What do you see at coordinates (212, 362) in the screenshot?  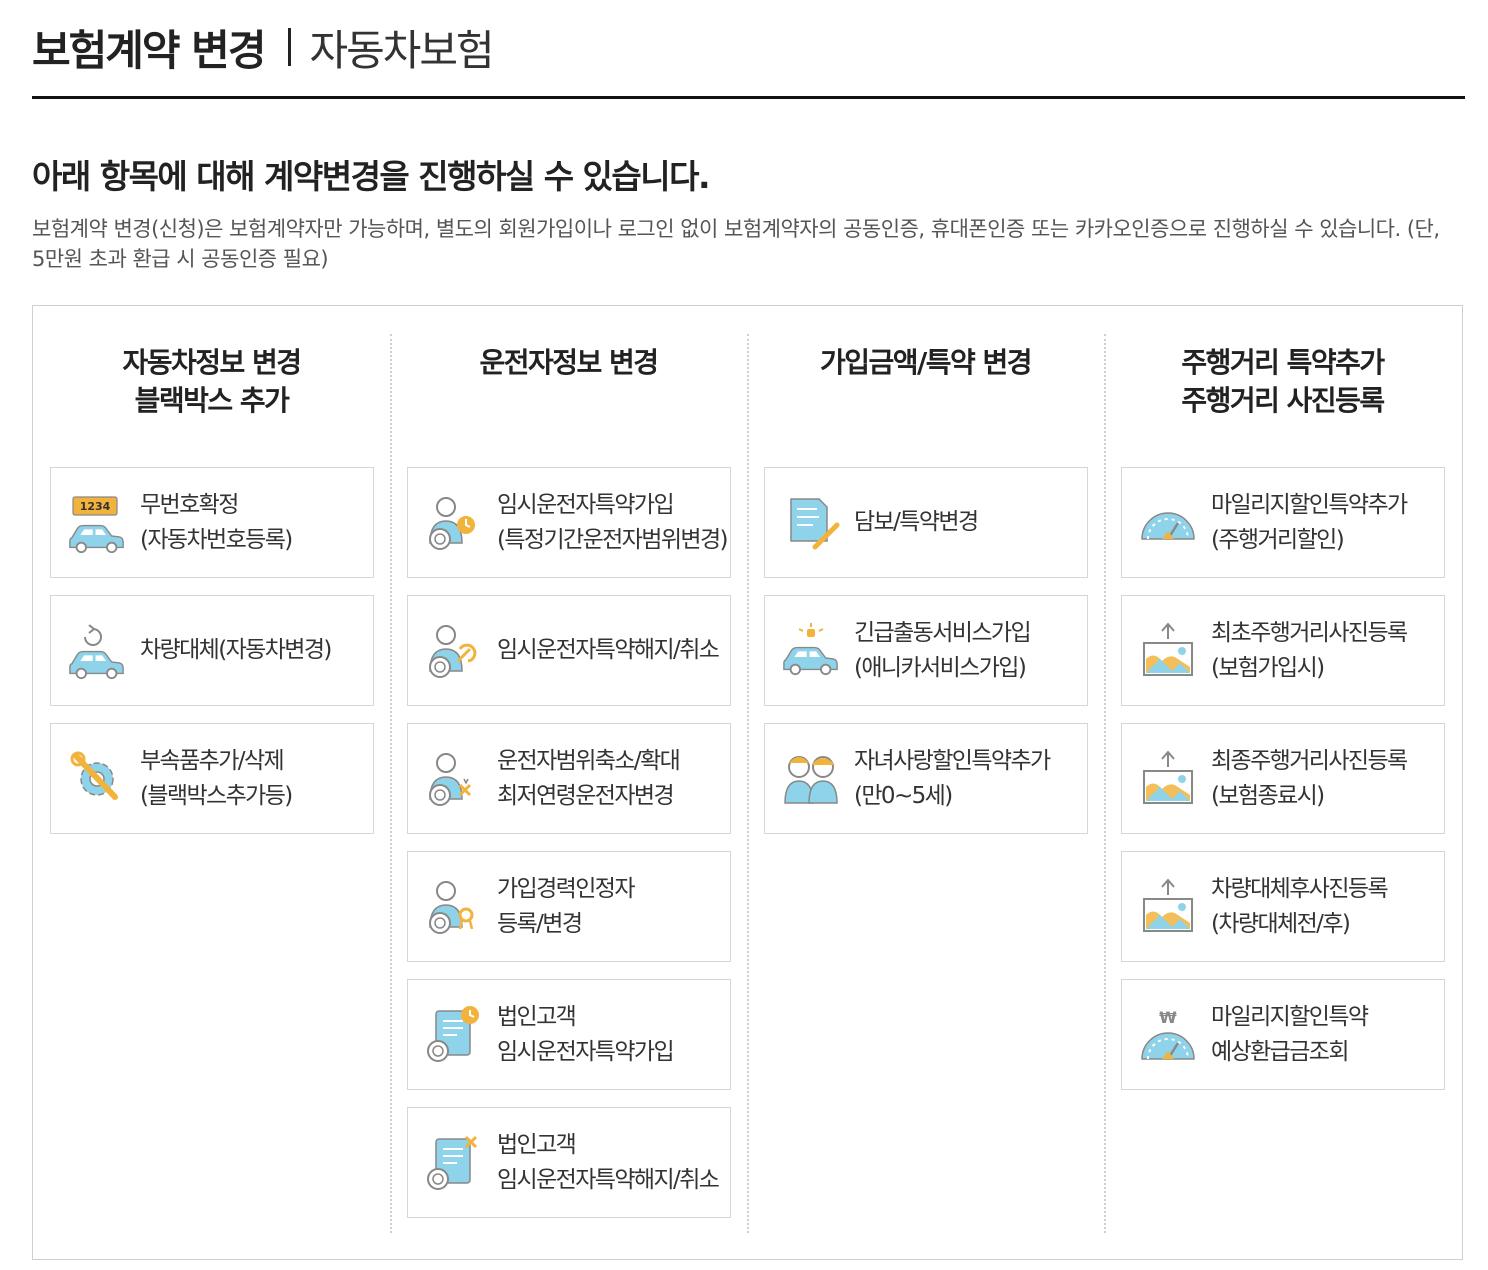 I see `column-title-line: 자동차정보 변경` at bounding box center [212, 362].